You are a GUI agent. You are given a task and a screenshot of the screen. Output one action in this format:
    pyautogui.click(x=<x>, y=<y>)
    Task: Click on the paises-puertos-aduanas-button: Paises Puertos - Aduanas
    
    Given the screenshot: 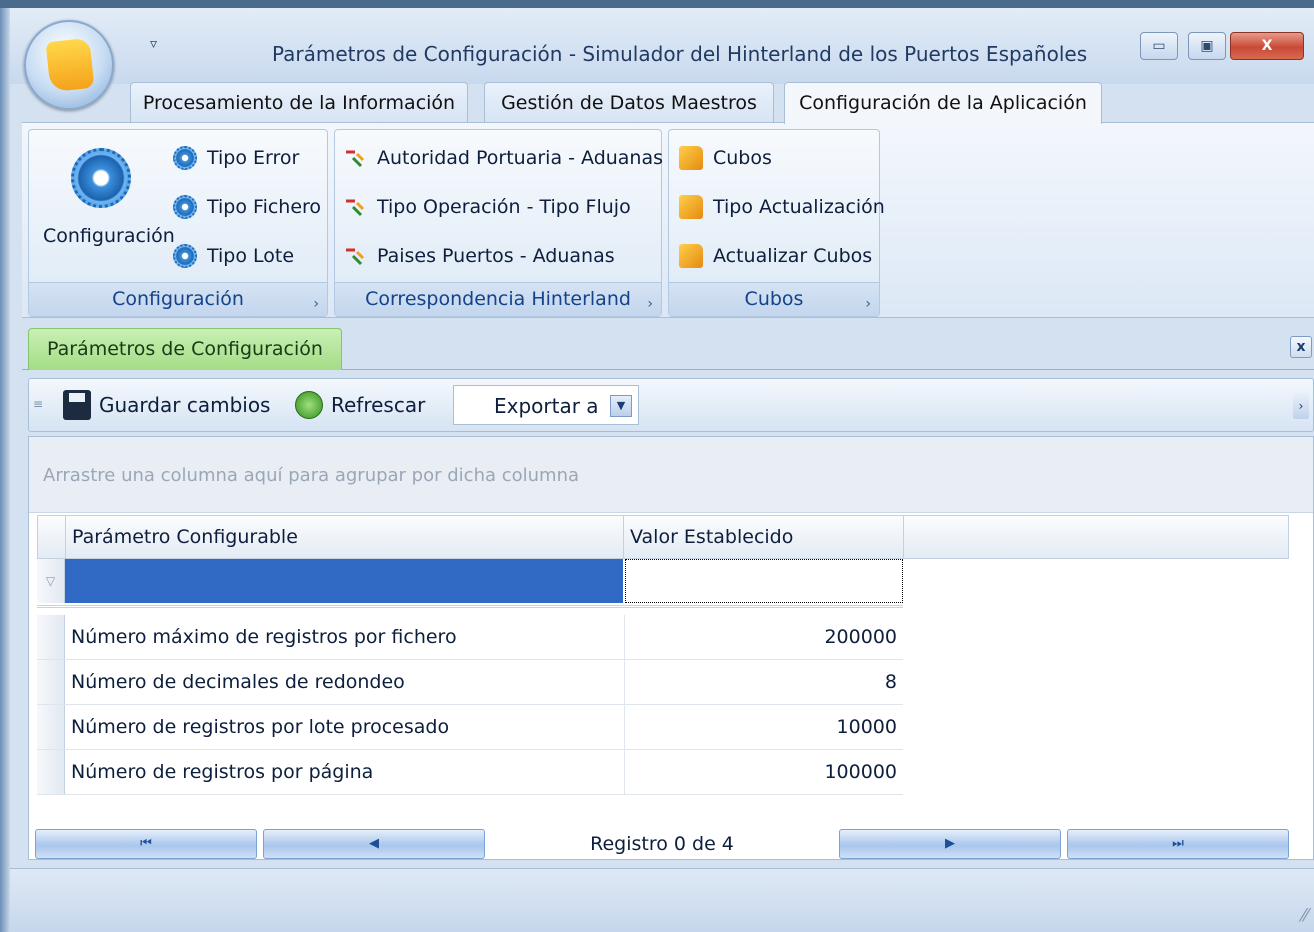 What is the action you would take?
    pyautogui.click(x=479, y=256)
    